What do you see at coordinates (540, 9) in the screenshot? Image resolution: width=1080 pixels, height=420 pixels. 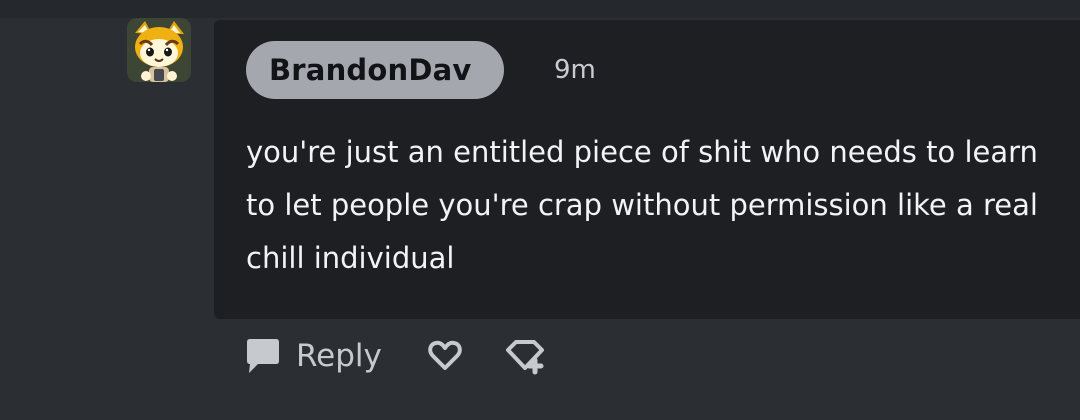 I see `thread-divider` at bounding box center [540, 9].